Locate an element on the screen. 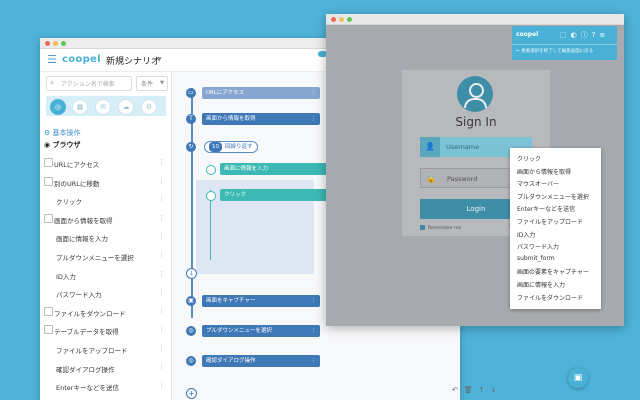  toolbar-divider is located at coordinates (564, 44).